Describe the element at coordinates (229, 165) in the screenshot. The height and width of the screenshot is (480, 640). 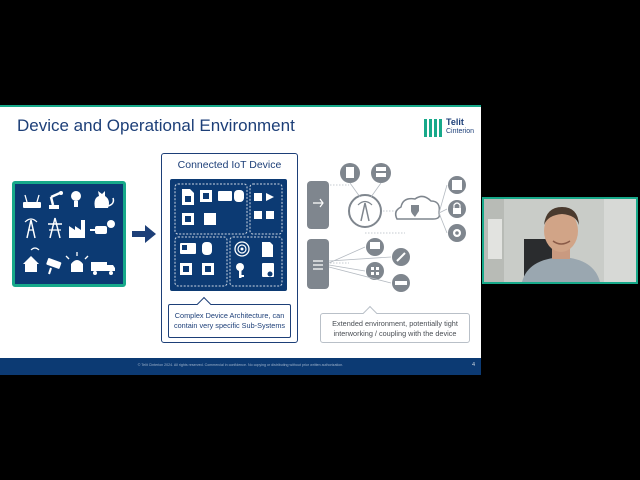
I see `device-card-title: Connected IoT Device` at that location.